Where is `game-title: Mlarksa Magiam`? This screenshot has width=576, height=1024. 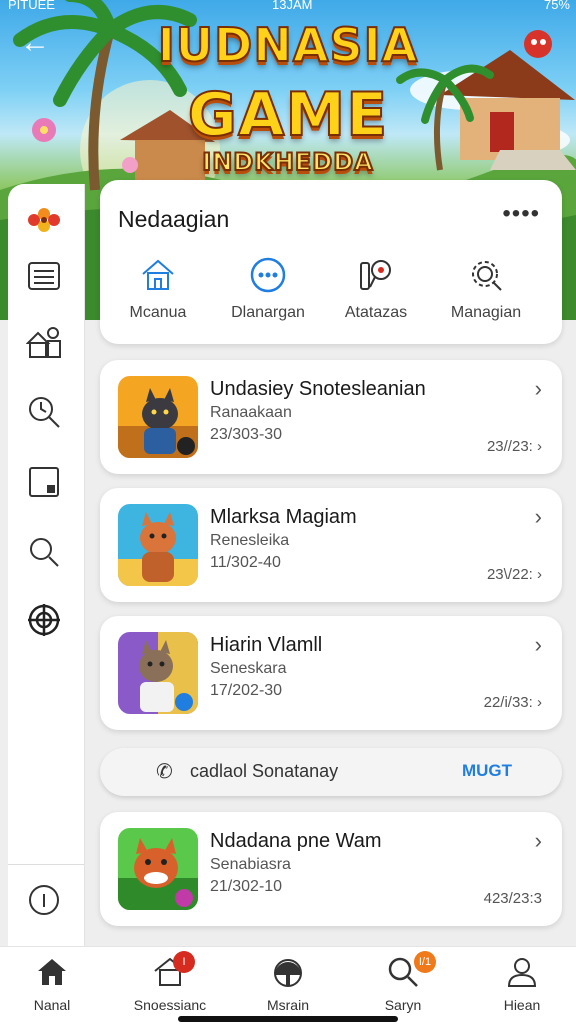
game-title: Mlarksa Magiam is located at coordinates (283, 517).